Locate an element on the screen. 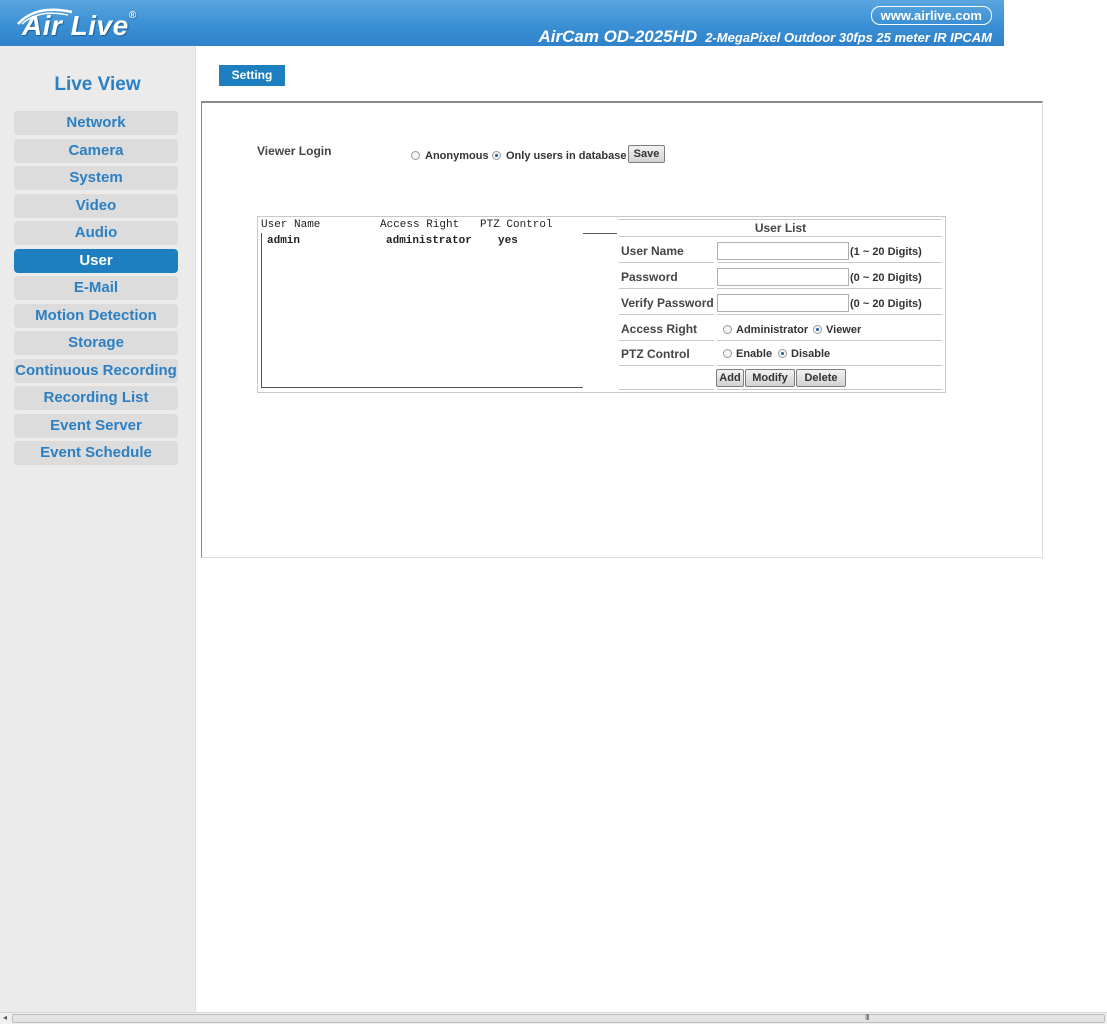 This screenshot has height=1024, width=1107. user-list-box: admin administrator yes is located at coordinates (422, 310).